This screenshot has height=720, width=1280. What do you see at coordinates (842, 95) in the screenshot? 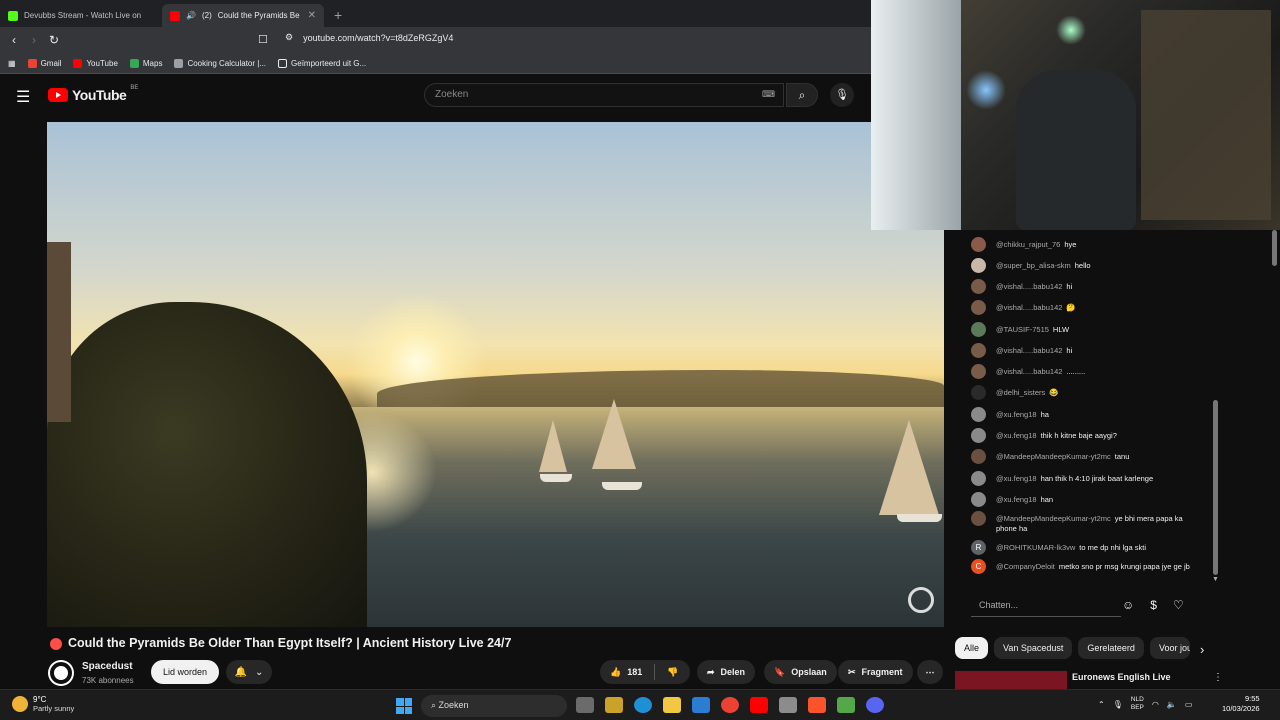
I see `voice-search-button: 🎙` at bounding box center [842, 95].